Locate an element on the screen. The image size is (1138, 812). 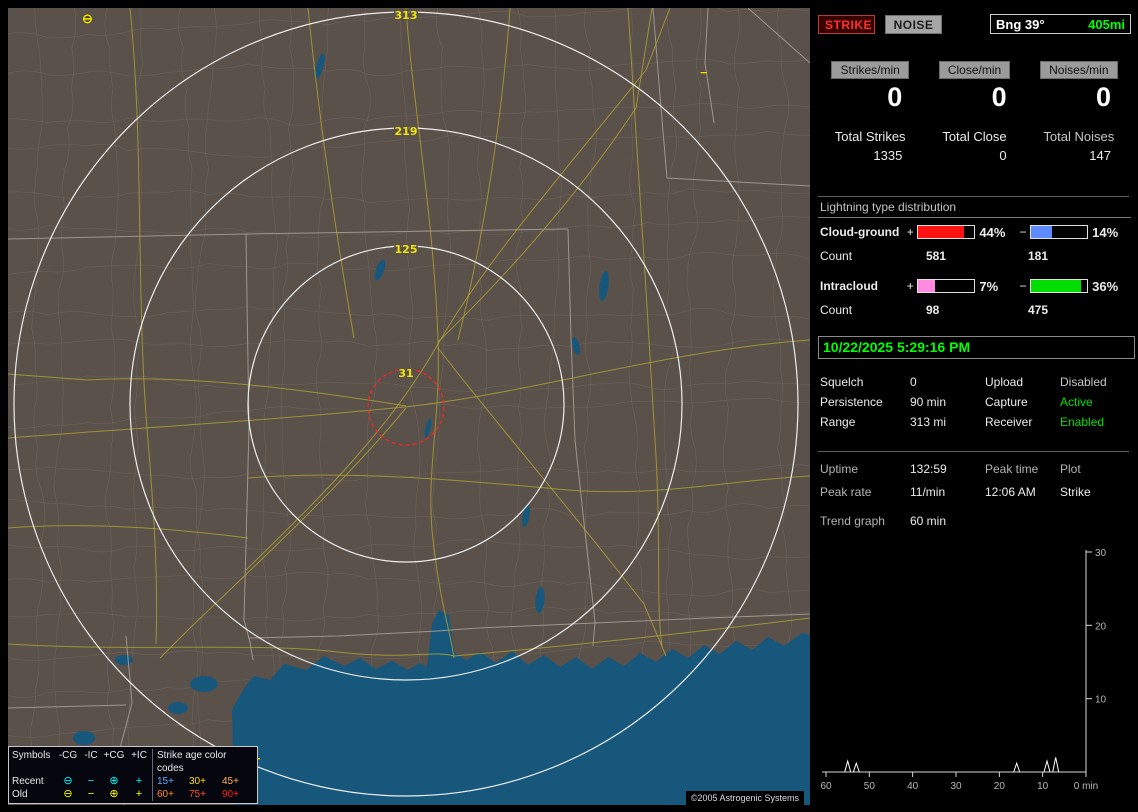
rate-buttons-row: Strikes/min Close/min Noises/min is located at coordinates (974, 70).